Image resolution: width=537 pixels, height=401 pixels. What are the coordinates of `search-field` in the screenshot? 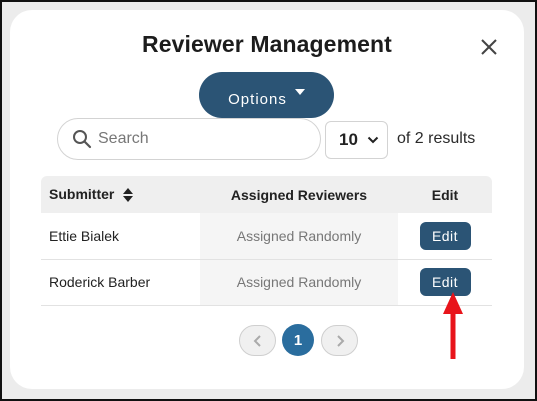 It's located at (189, 139).